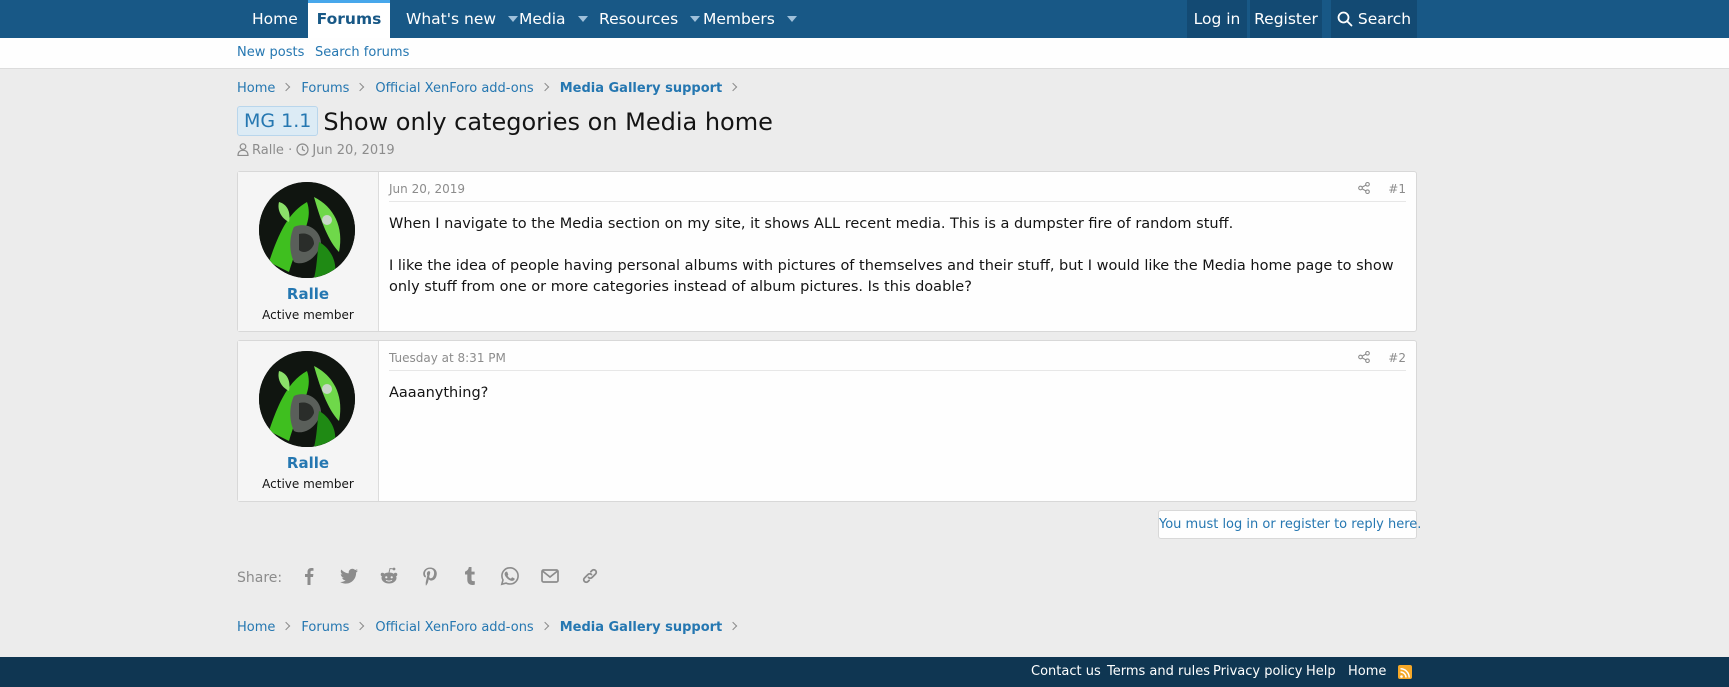 The height and width of the screenshot is (687, 1729). Describe the element at coordinates (548, 122) in the screenshot. I see `thread-title: Show only categories on Media home` at that location.